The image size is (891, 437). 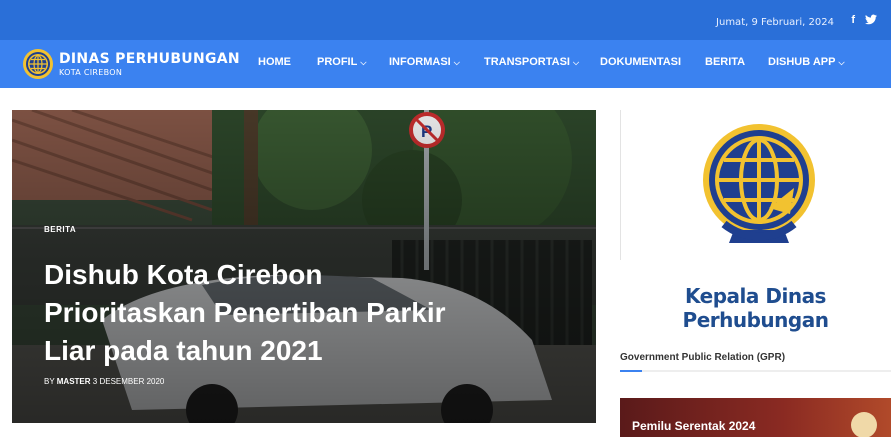 What do you see at coordinates (694, 426) in the screenshot?
I see `pemilu-banner-text: Pemilu Serentak 2024` at bounding box center [694, 426].